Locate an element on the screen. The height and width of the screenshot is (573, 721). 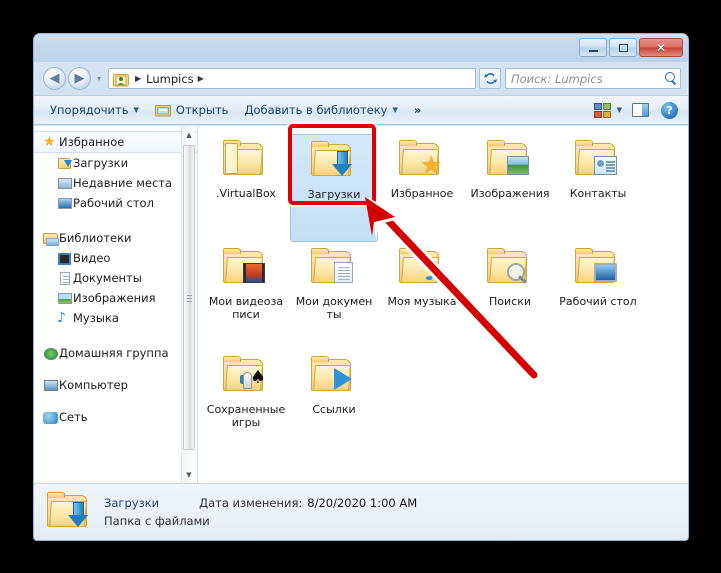
sidebar-item-label: Изображения is located at coordinates (114, 298).